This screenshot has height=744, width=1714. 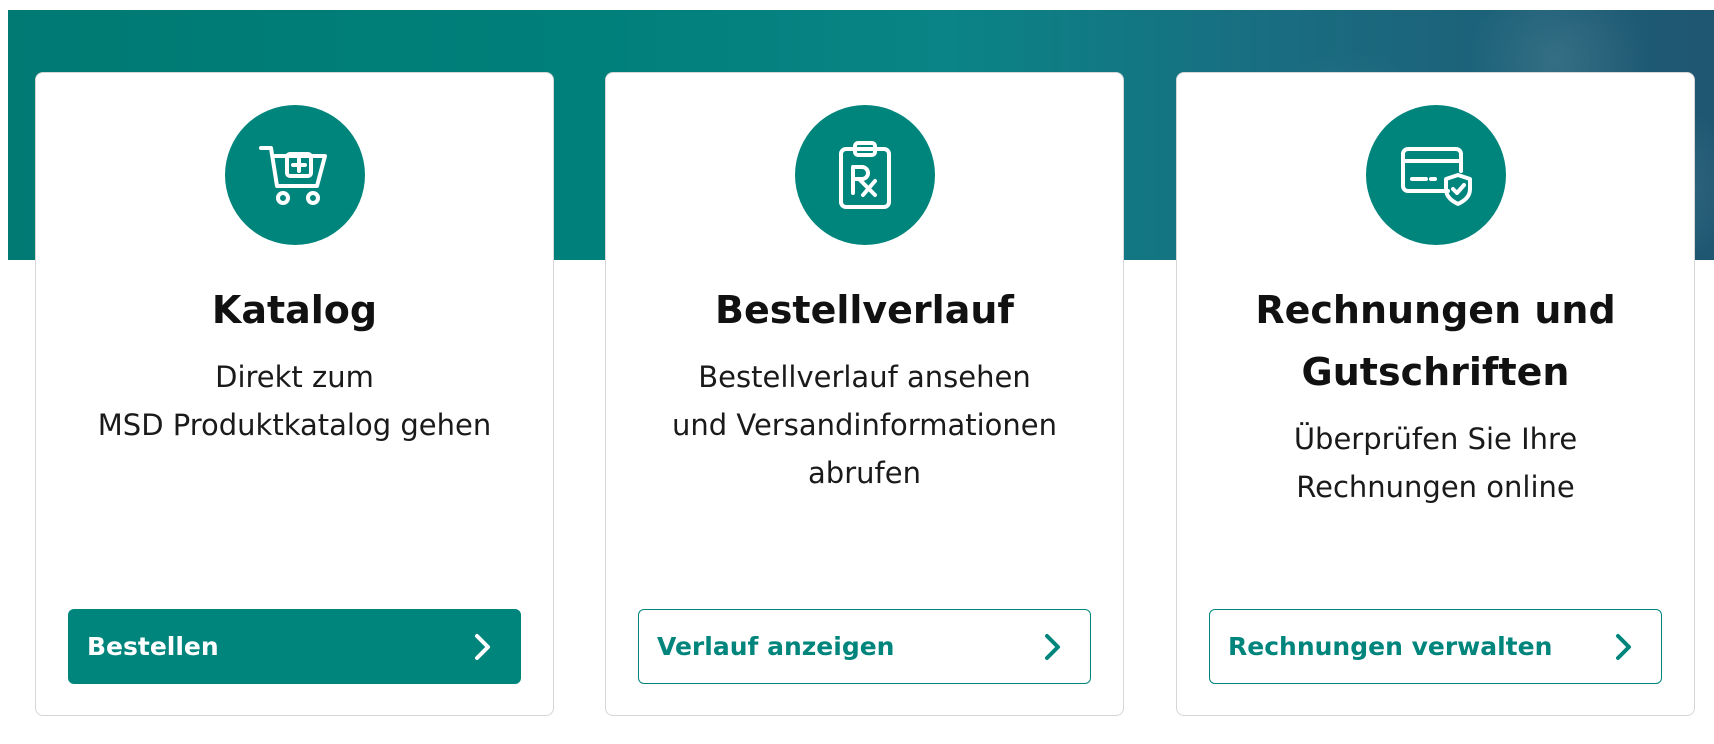 I want to click on rechnungen-verwalten-button: Rechnungen verwalten, so click(x=1435, y=646).